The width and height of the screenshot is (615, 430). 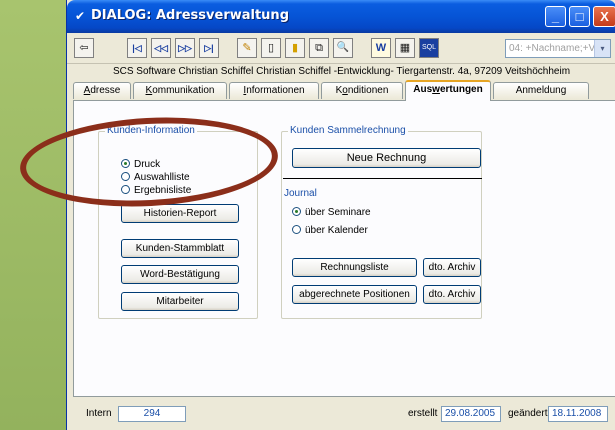 I want to click on first-record-icon: |◁, so click(x=137, y=48).